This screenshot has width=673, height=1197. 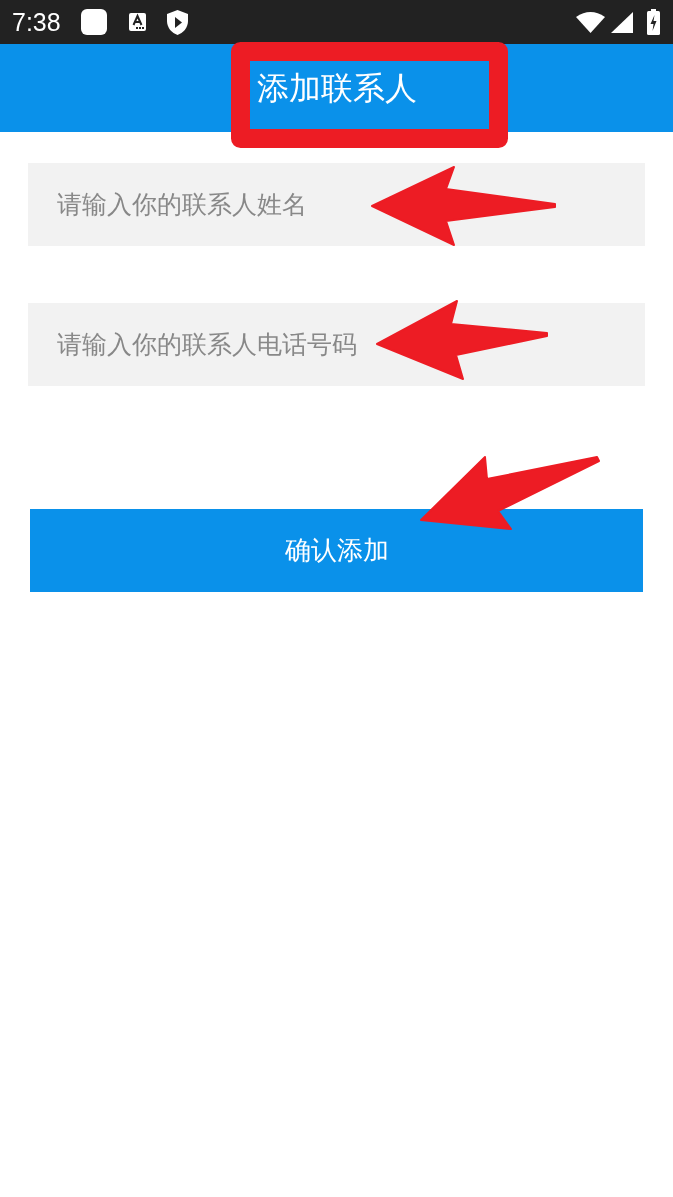 What do you see at coordinates (336, 550) in the screenshot?
I see `confirm-button: 确认添加` at bounding box center [336, 550].